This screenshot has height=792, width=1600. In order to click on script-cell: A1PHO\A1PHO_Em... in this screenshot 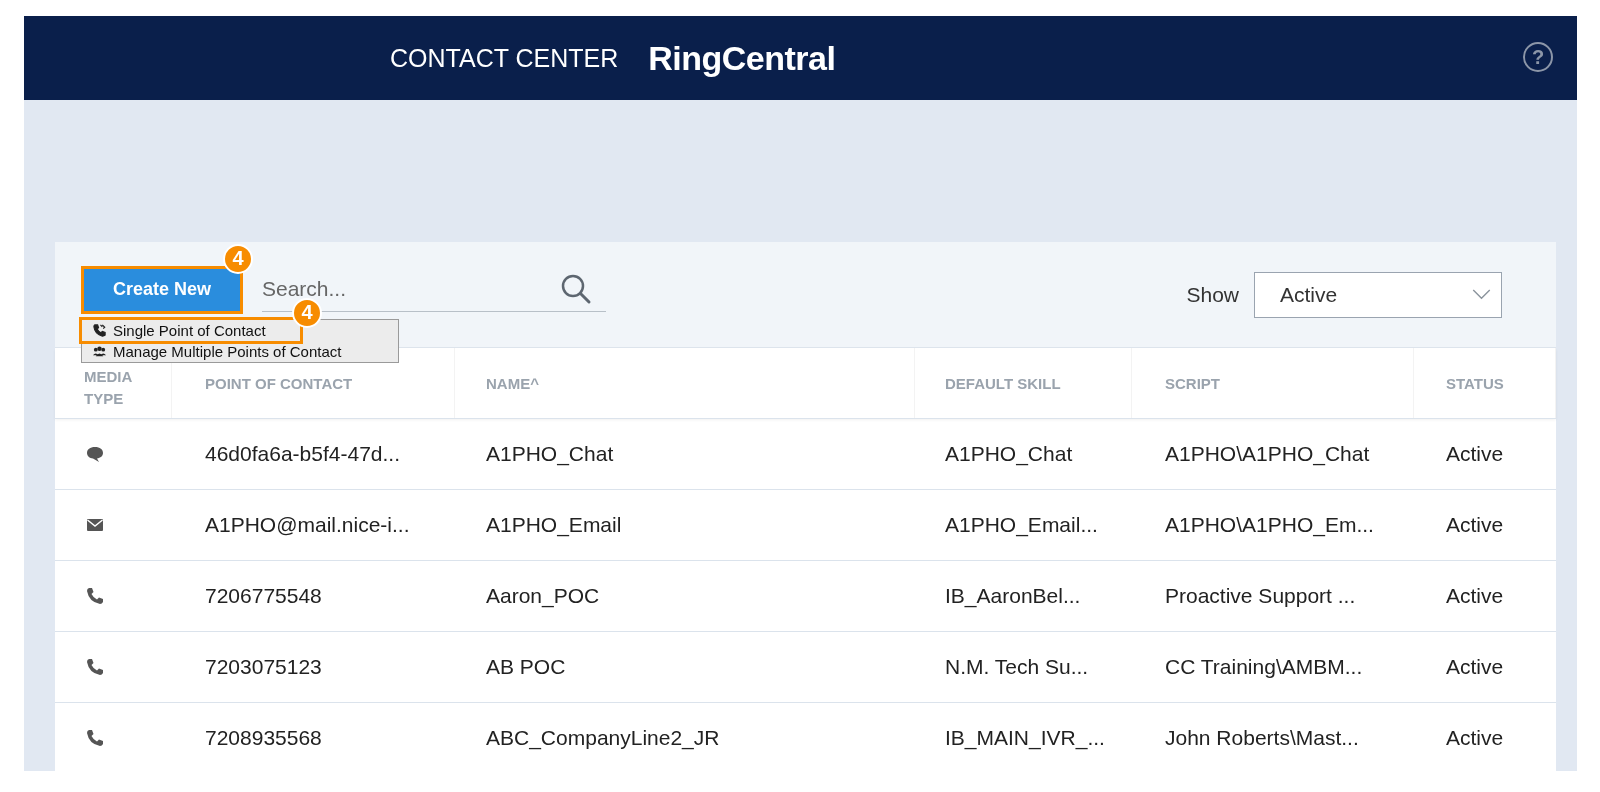, I will do `click(1269, 524)`.